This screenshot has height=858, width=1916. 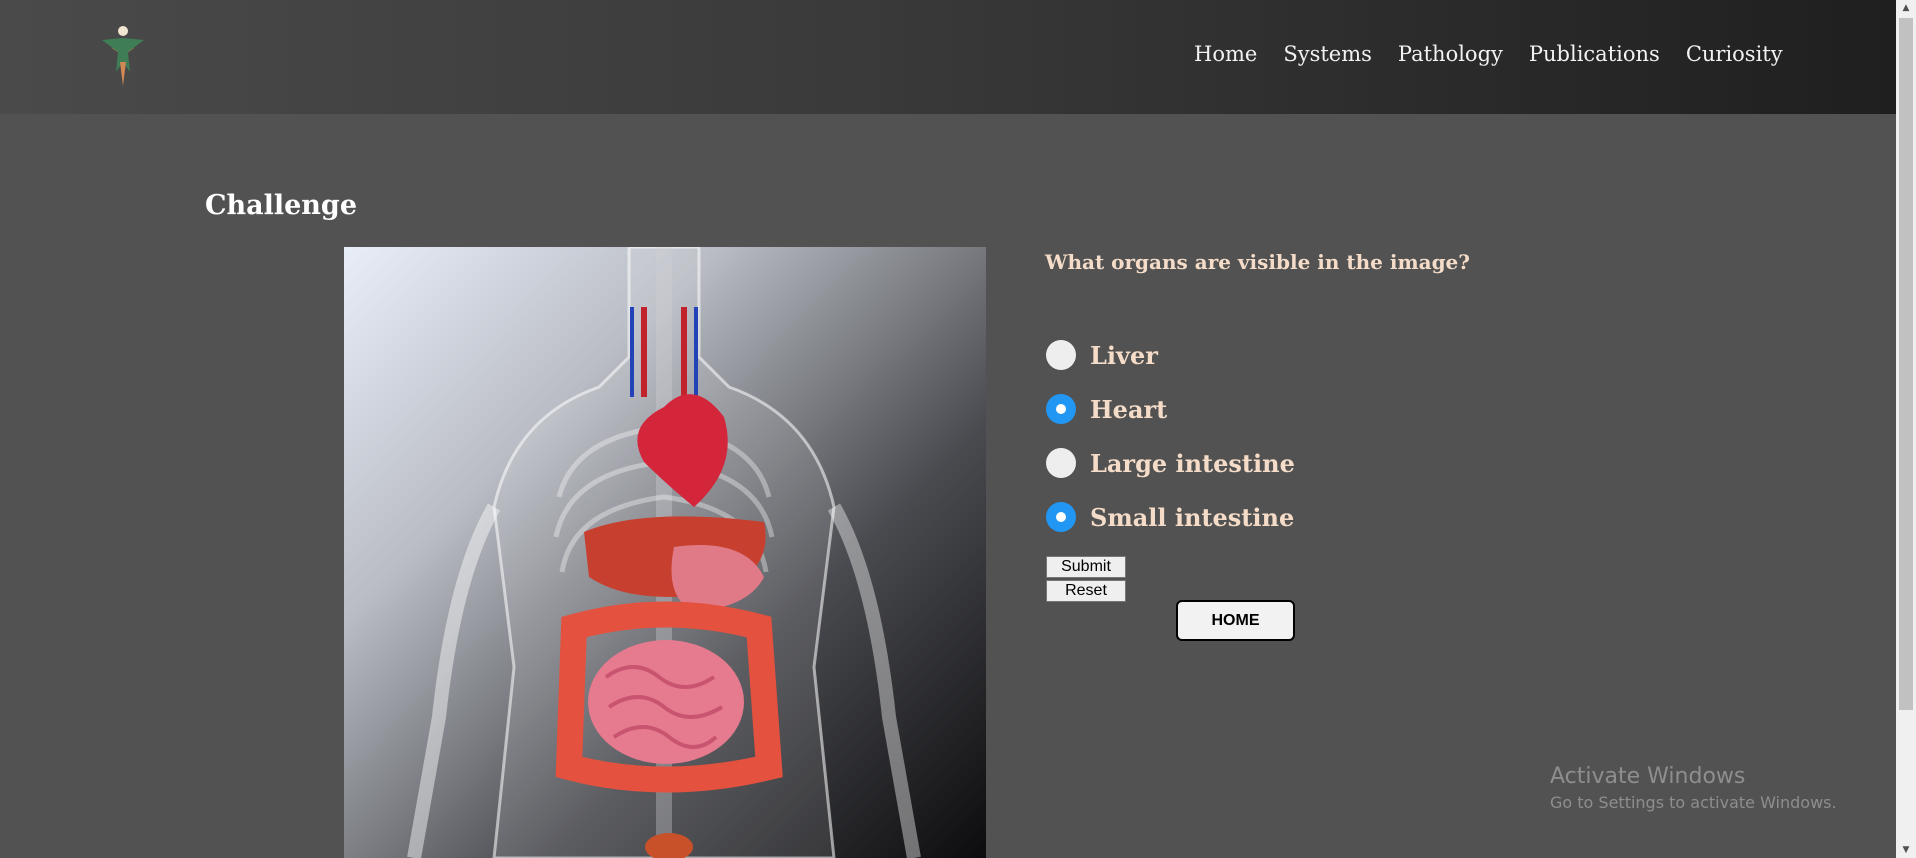 What do you see at coordinates (1061, 409) in the screenshot?
I see `radio-heart` at bounding box center [1061, 409].